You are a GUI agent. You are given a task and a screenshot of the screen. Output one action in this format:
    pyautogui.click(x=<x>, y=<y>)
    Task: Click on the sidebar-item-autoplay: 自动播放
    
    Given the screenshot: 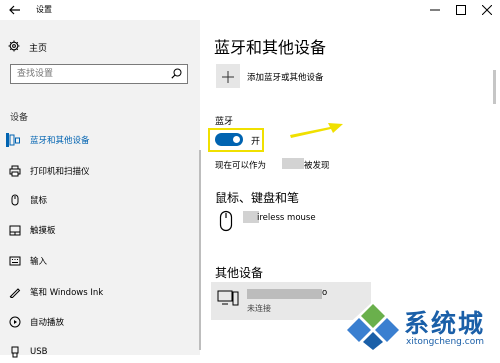 What is the action you would take?
    pyautogui.click(x=100, y=322)
    